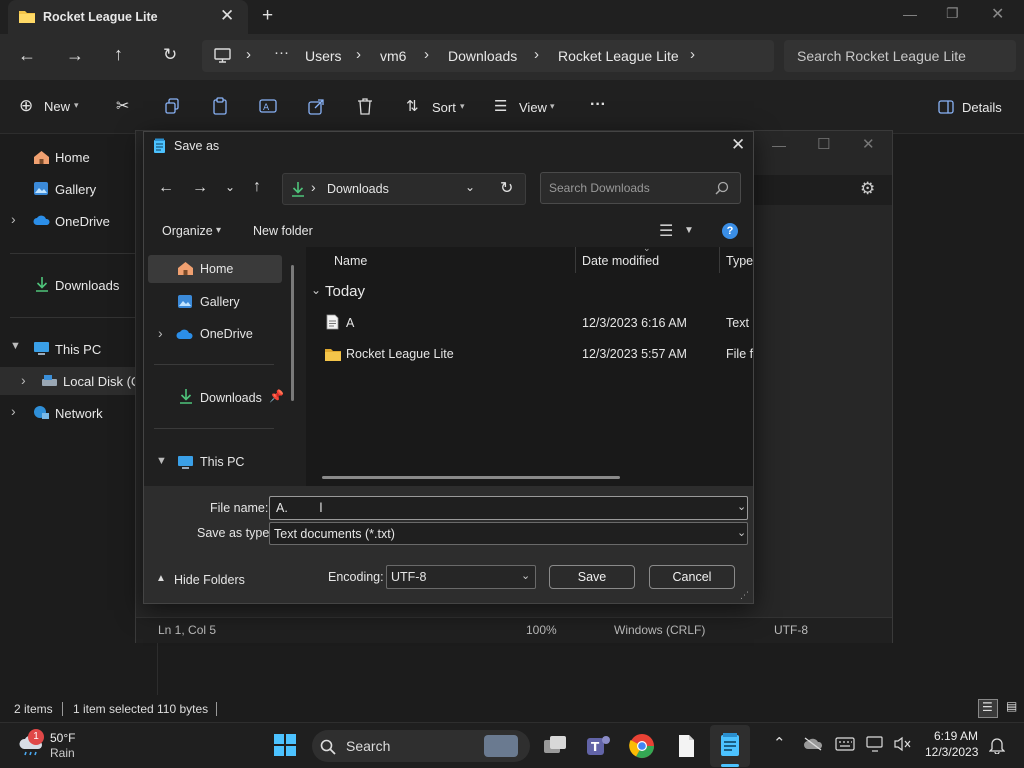 The height and width of the screenshot is (768, 1024). I want to click on restore-icon: ❐, so click(952, 13).